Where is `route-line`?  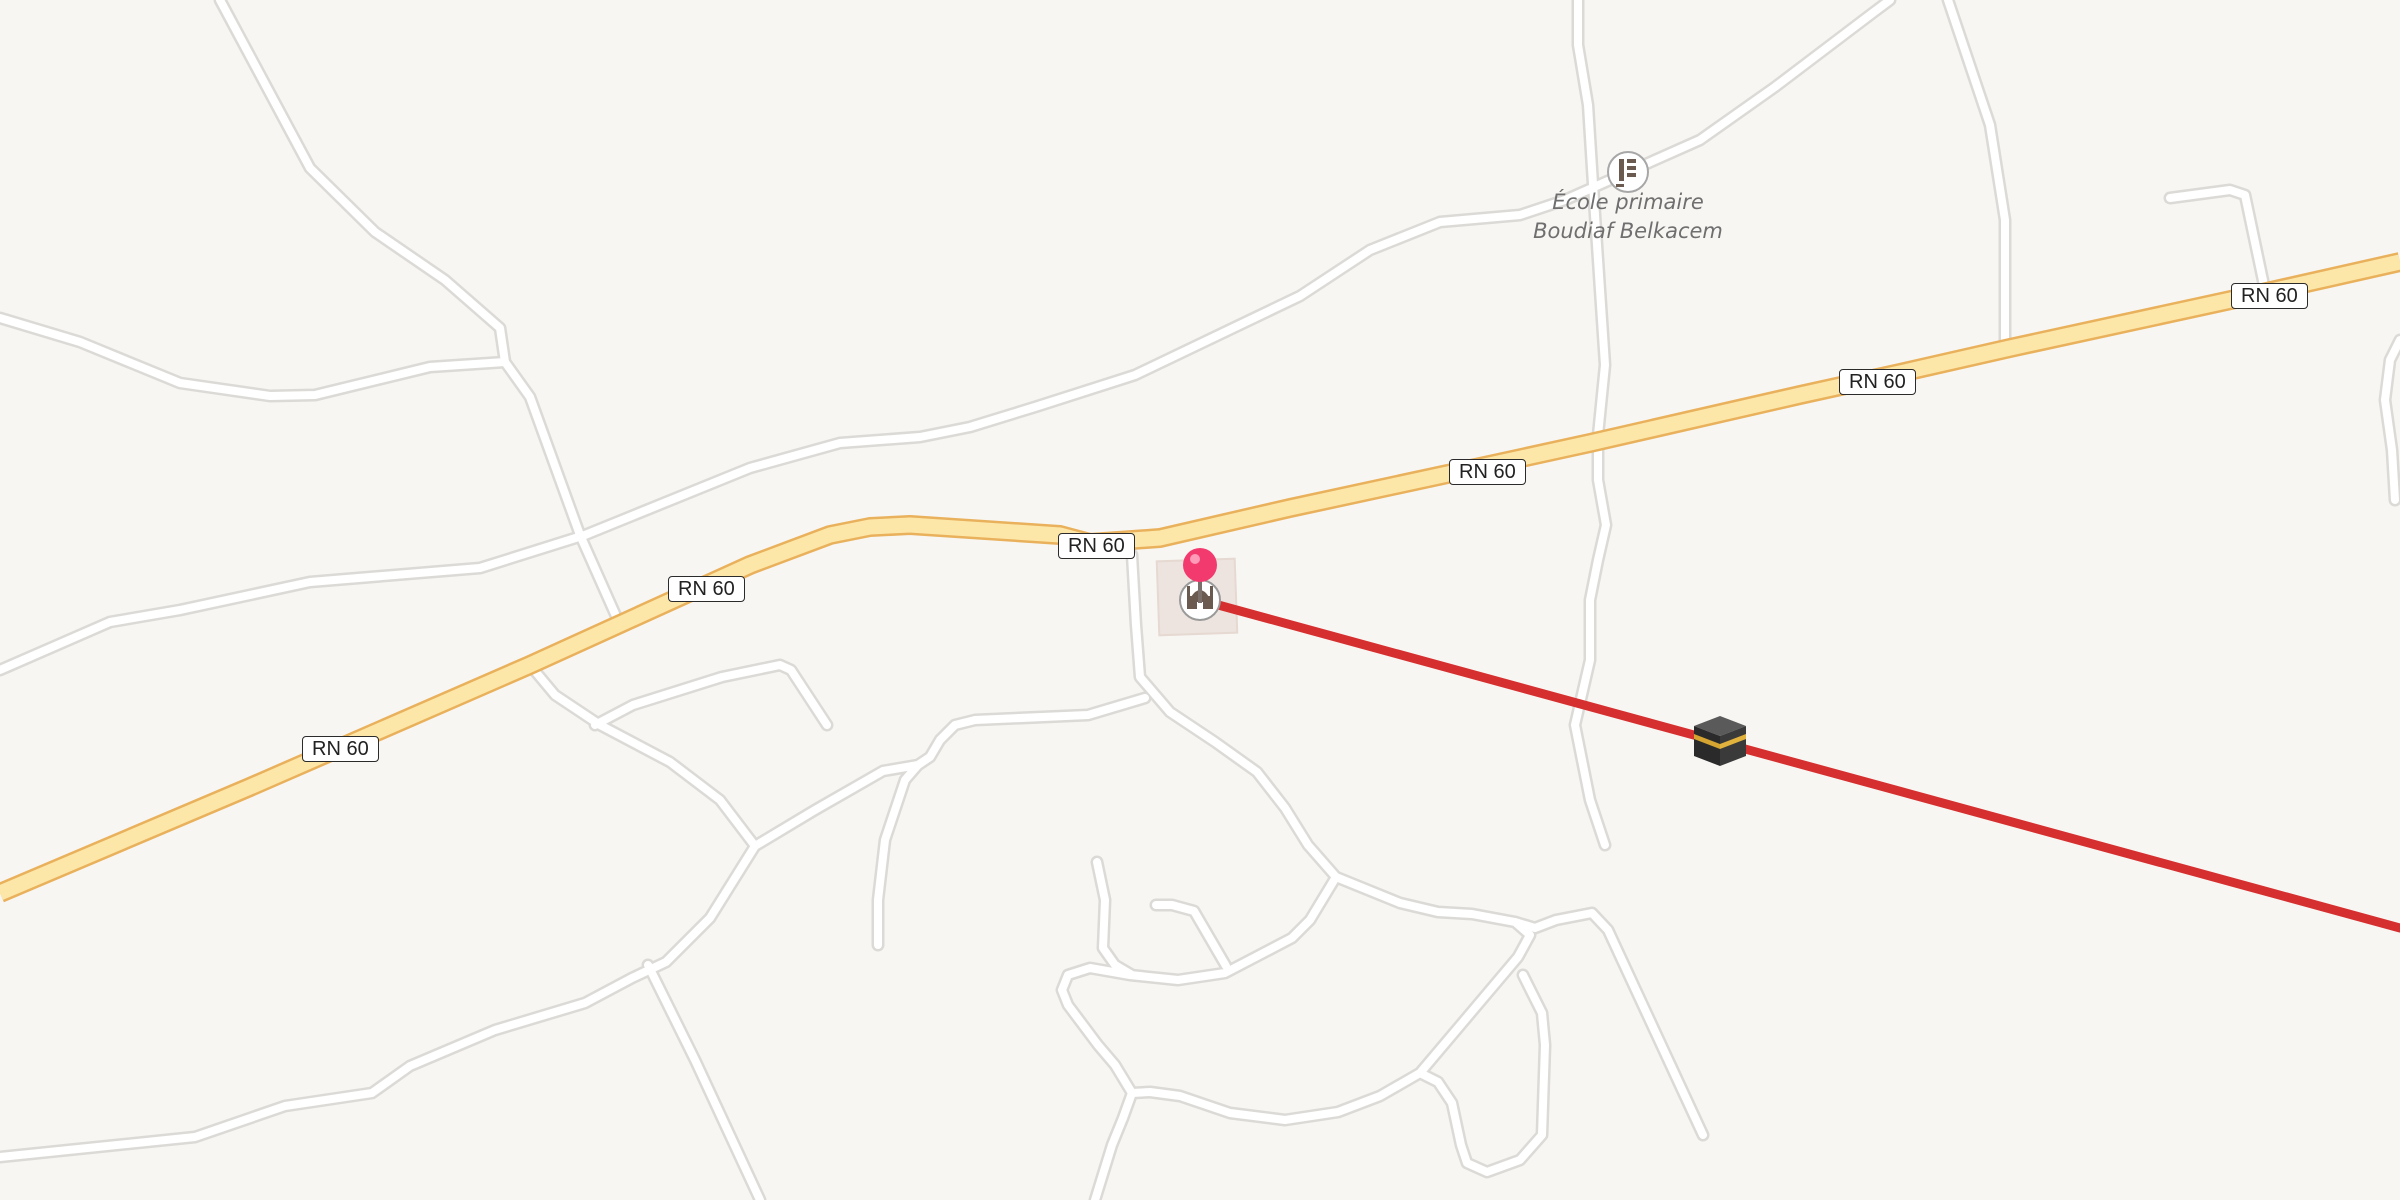
route-line is located at coordinates (1797, 764).